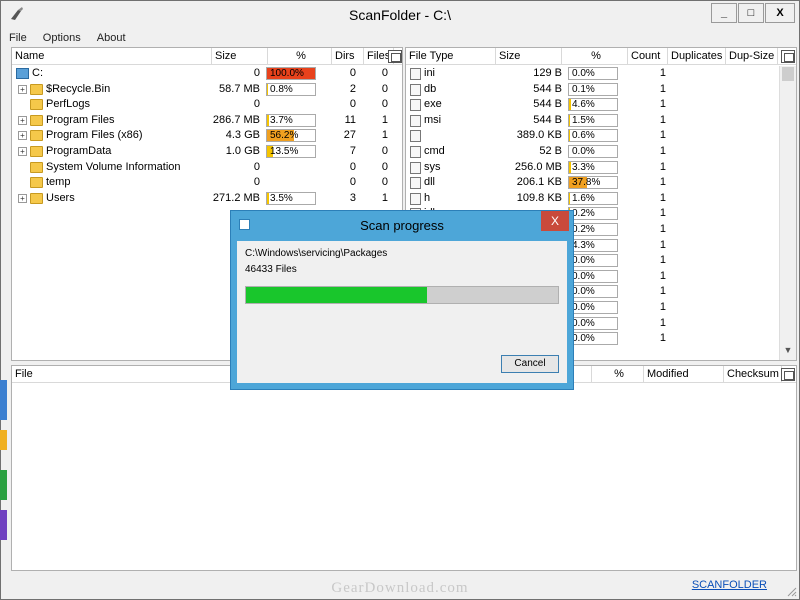 The height and width of the screenshot is (600, 800). I want to click on menu-file: File, so click(18, 38).